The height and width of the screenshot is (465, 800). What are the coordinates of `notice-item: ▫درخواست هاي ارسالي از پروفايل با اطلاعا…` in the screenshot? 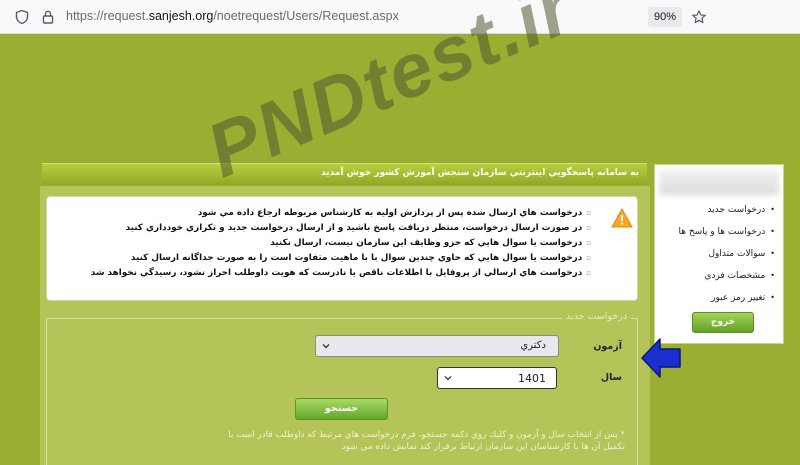 It's located at (340, 273).